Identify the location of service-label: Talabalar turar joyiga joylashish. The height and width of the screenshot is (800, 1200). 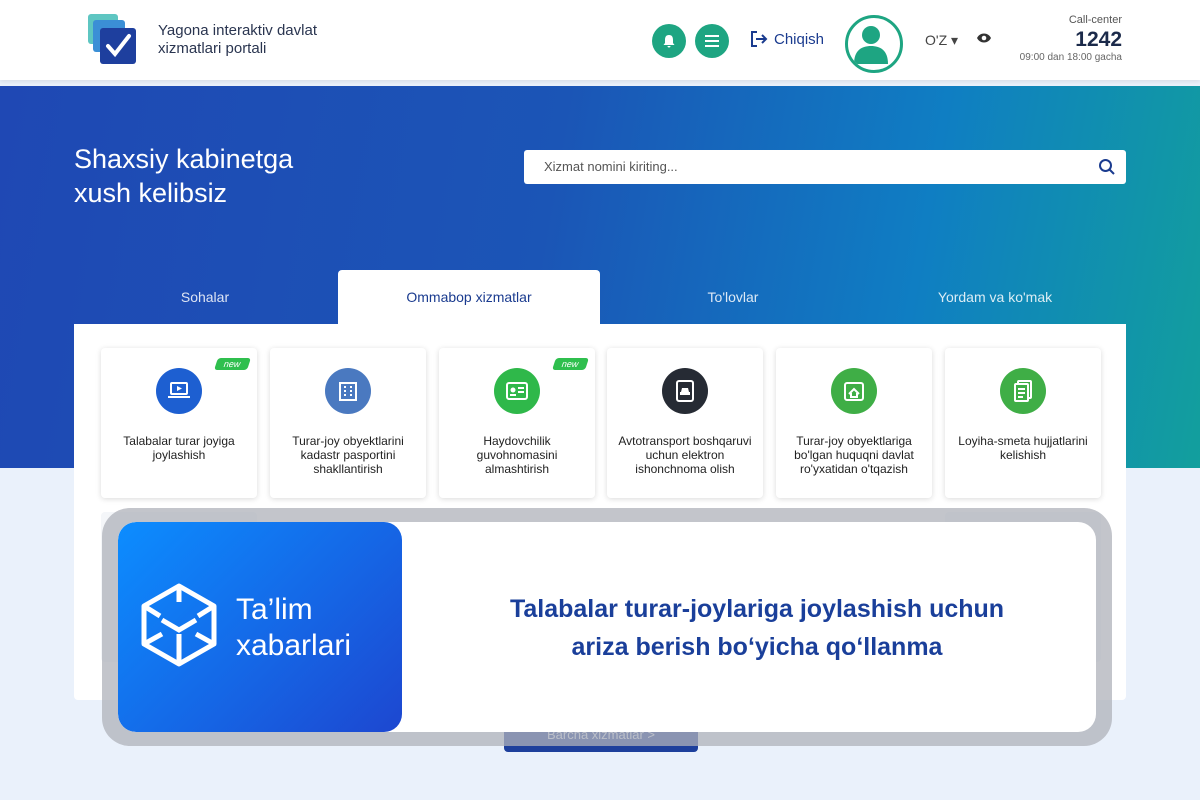
(179, 448).